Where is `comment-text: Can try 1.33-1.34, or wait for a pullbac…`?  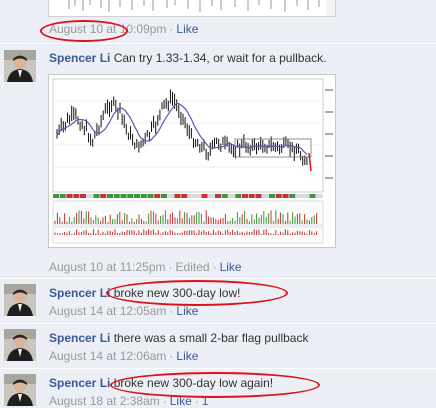
comment-text: Can try 1.33-1.34, or wait for a pullbac… is located at coordinates (220, 58).